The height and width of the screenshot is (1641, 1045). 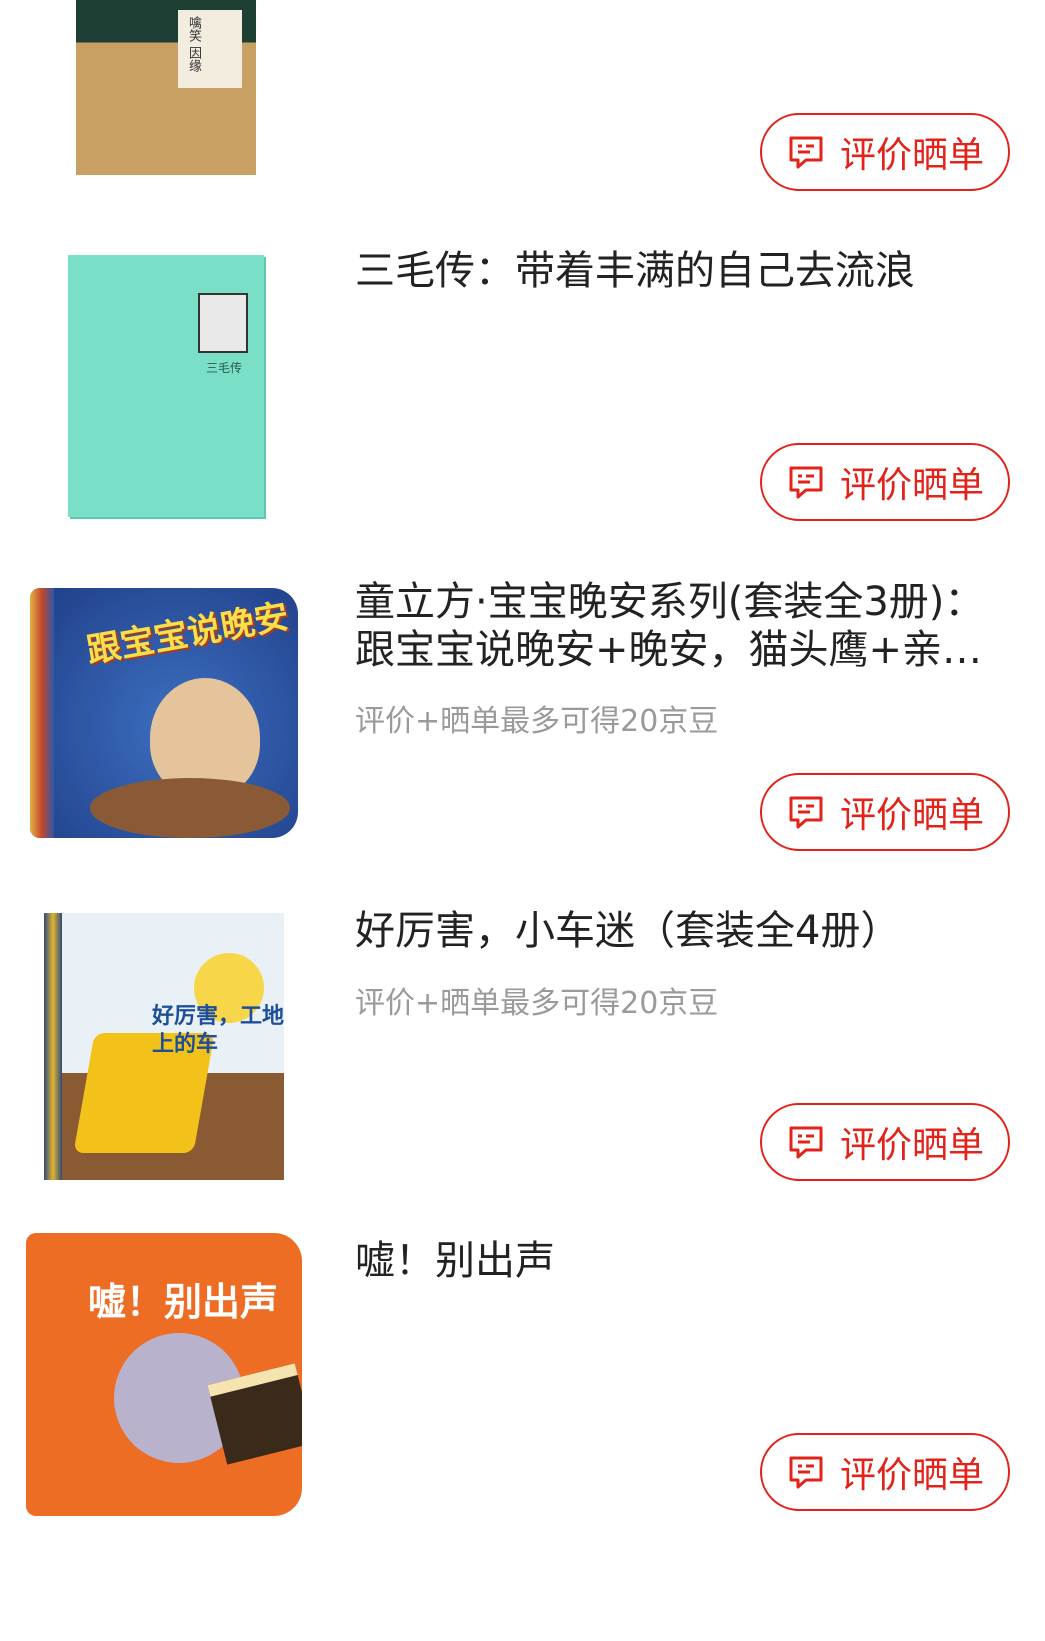 What do you see at coordinates (187, 634) in the screenshot?
I see `cover-title: 跟宝宝说晚安` at bounding box center [187, 634].